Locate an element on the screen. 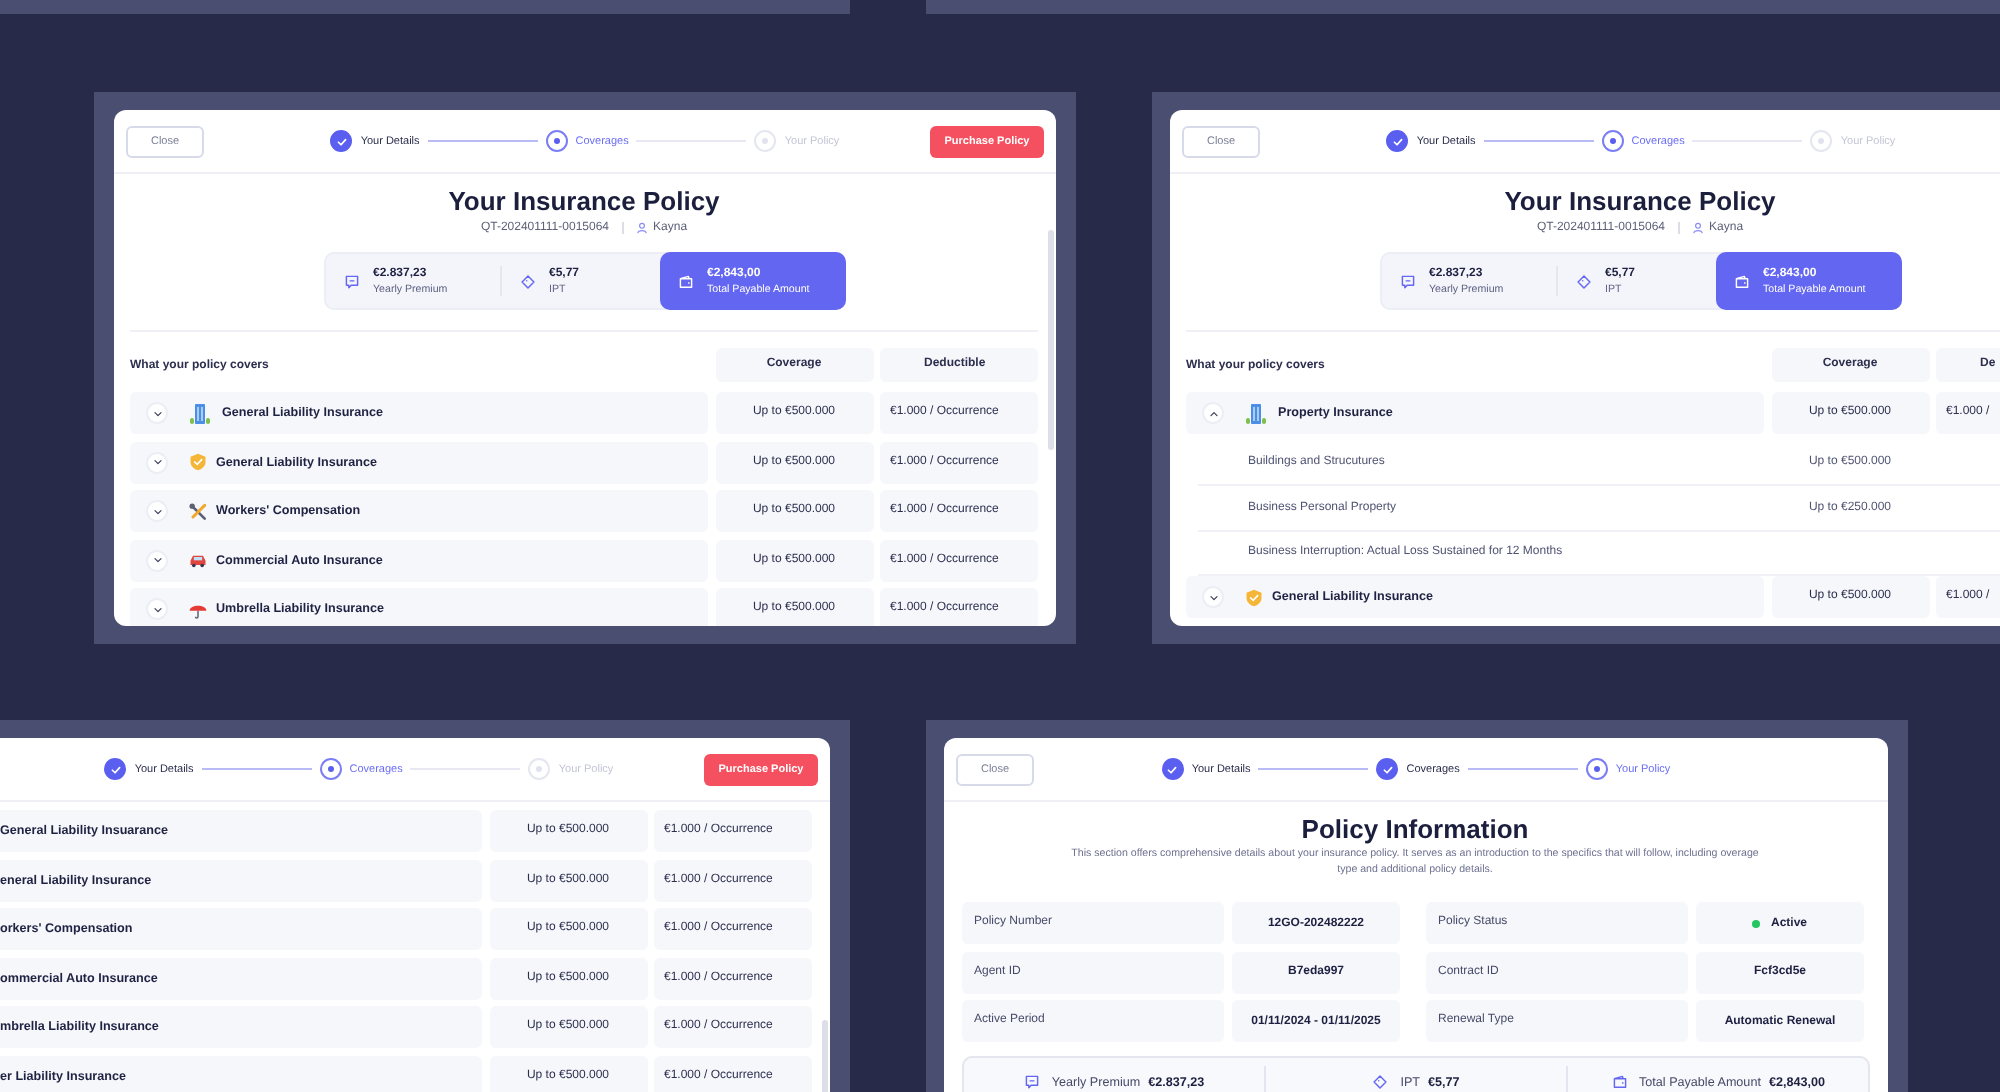  page-title: Policy Information is located at coordinates (1415, 829).